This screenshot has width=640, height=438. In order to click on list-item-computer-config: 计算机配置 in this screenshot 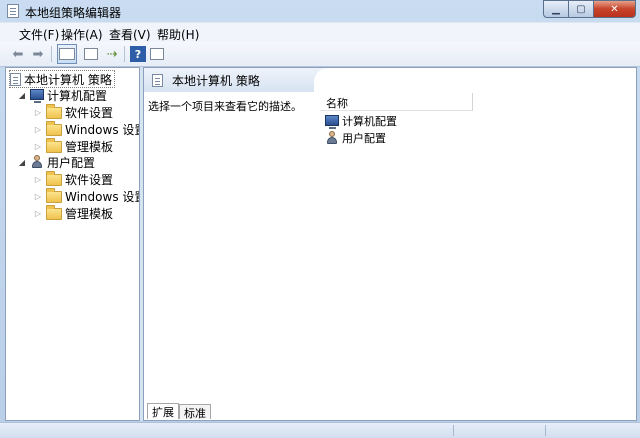, I will do `click(361, 121)`.